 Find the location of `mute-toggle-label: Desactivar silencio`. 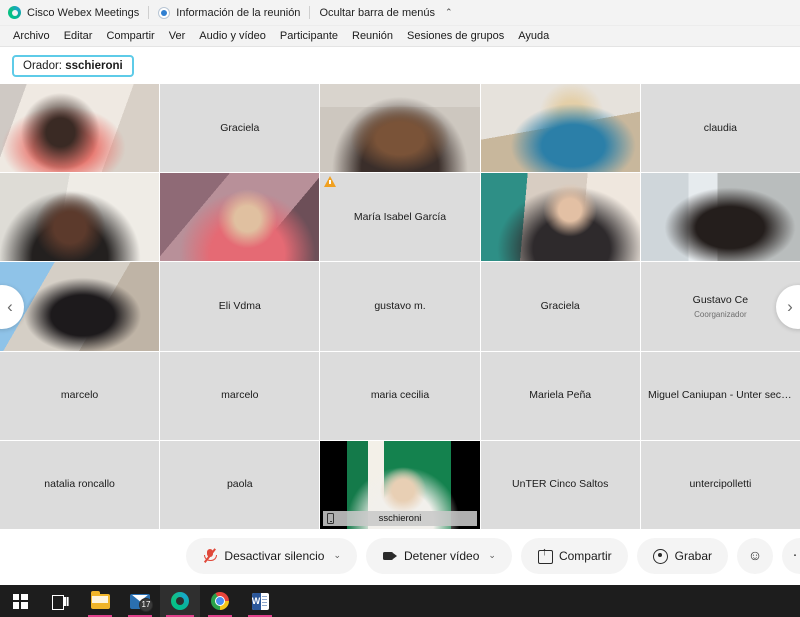

mute-toggle-label: Desactivar silencio is located at coordinates (274, 555).